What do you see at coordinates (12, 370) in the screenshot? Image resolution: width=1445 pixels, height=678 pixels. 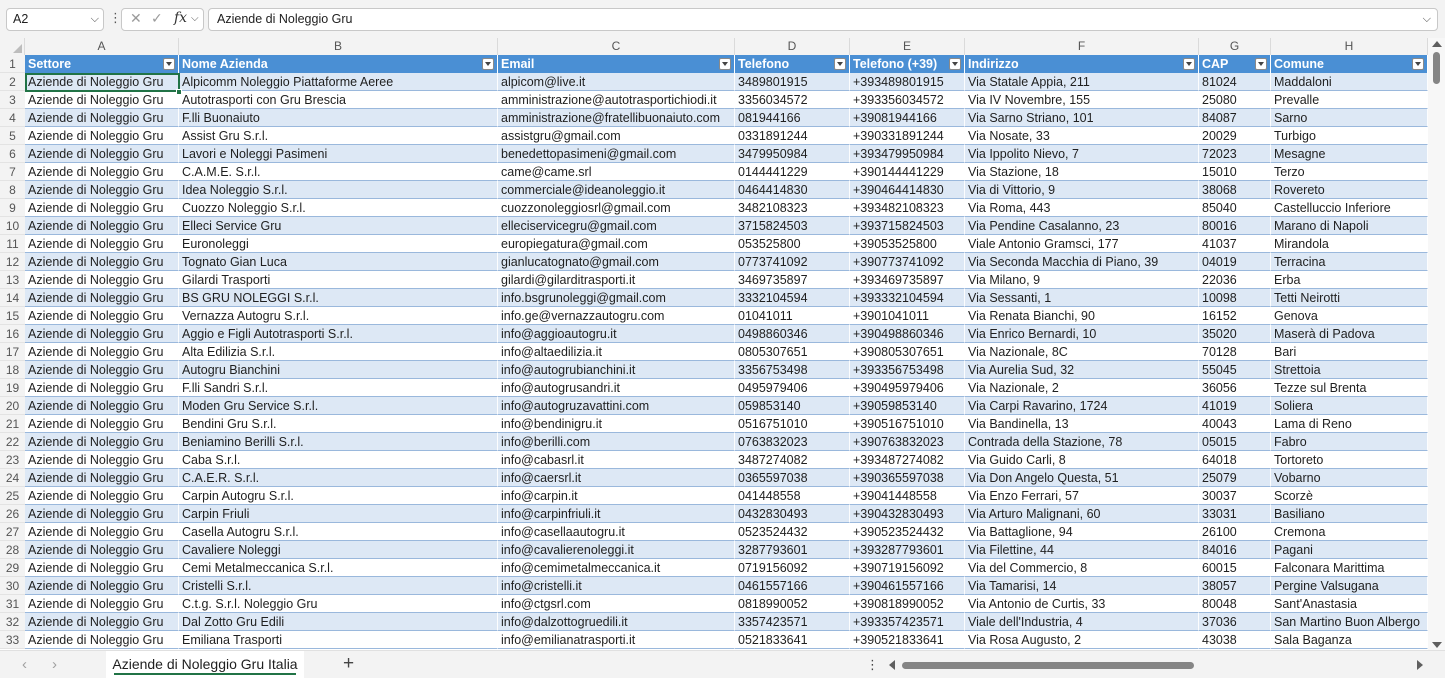 I see `row-number: 18` at bounding box center [12, 370].